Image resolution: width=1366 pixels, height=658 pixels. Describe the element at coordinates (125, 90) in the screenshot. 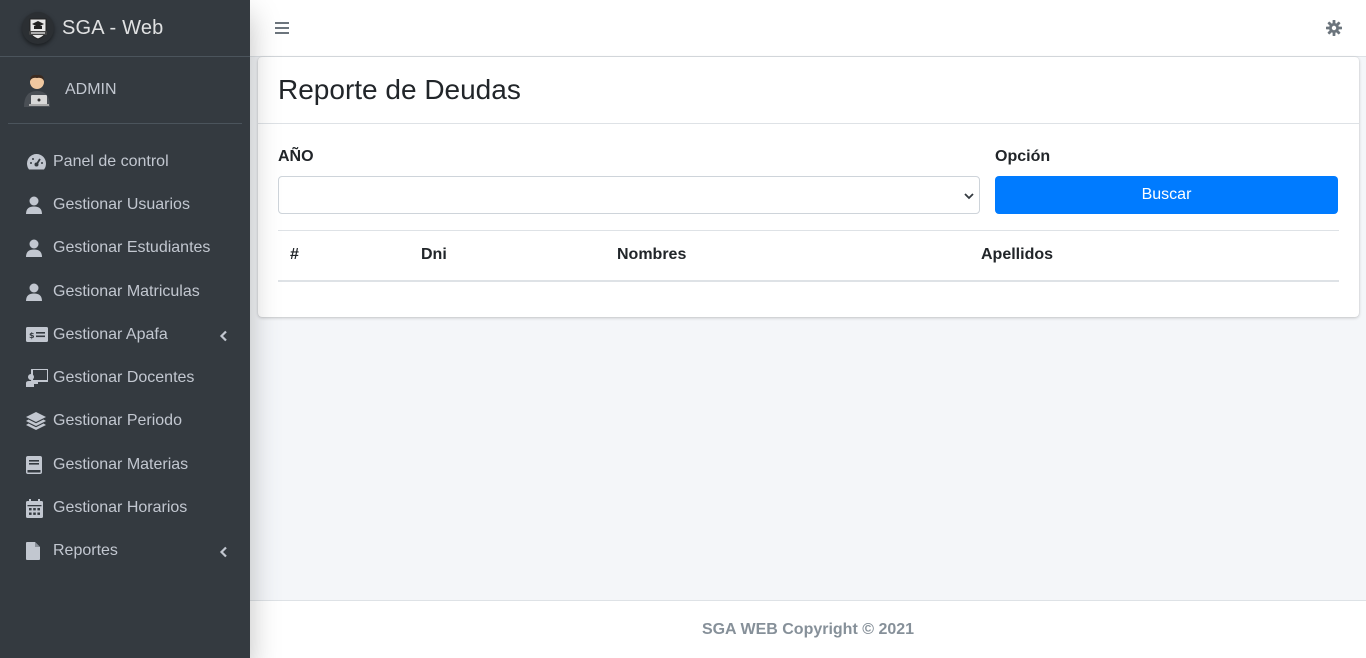

I see `user-panel: ADMIN` at that location.